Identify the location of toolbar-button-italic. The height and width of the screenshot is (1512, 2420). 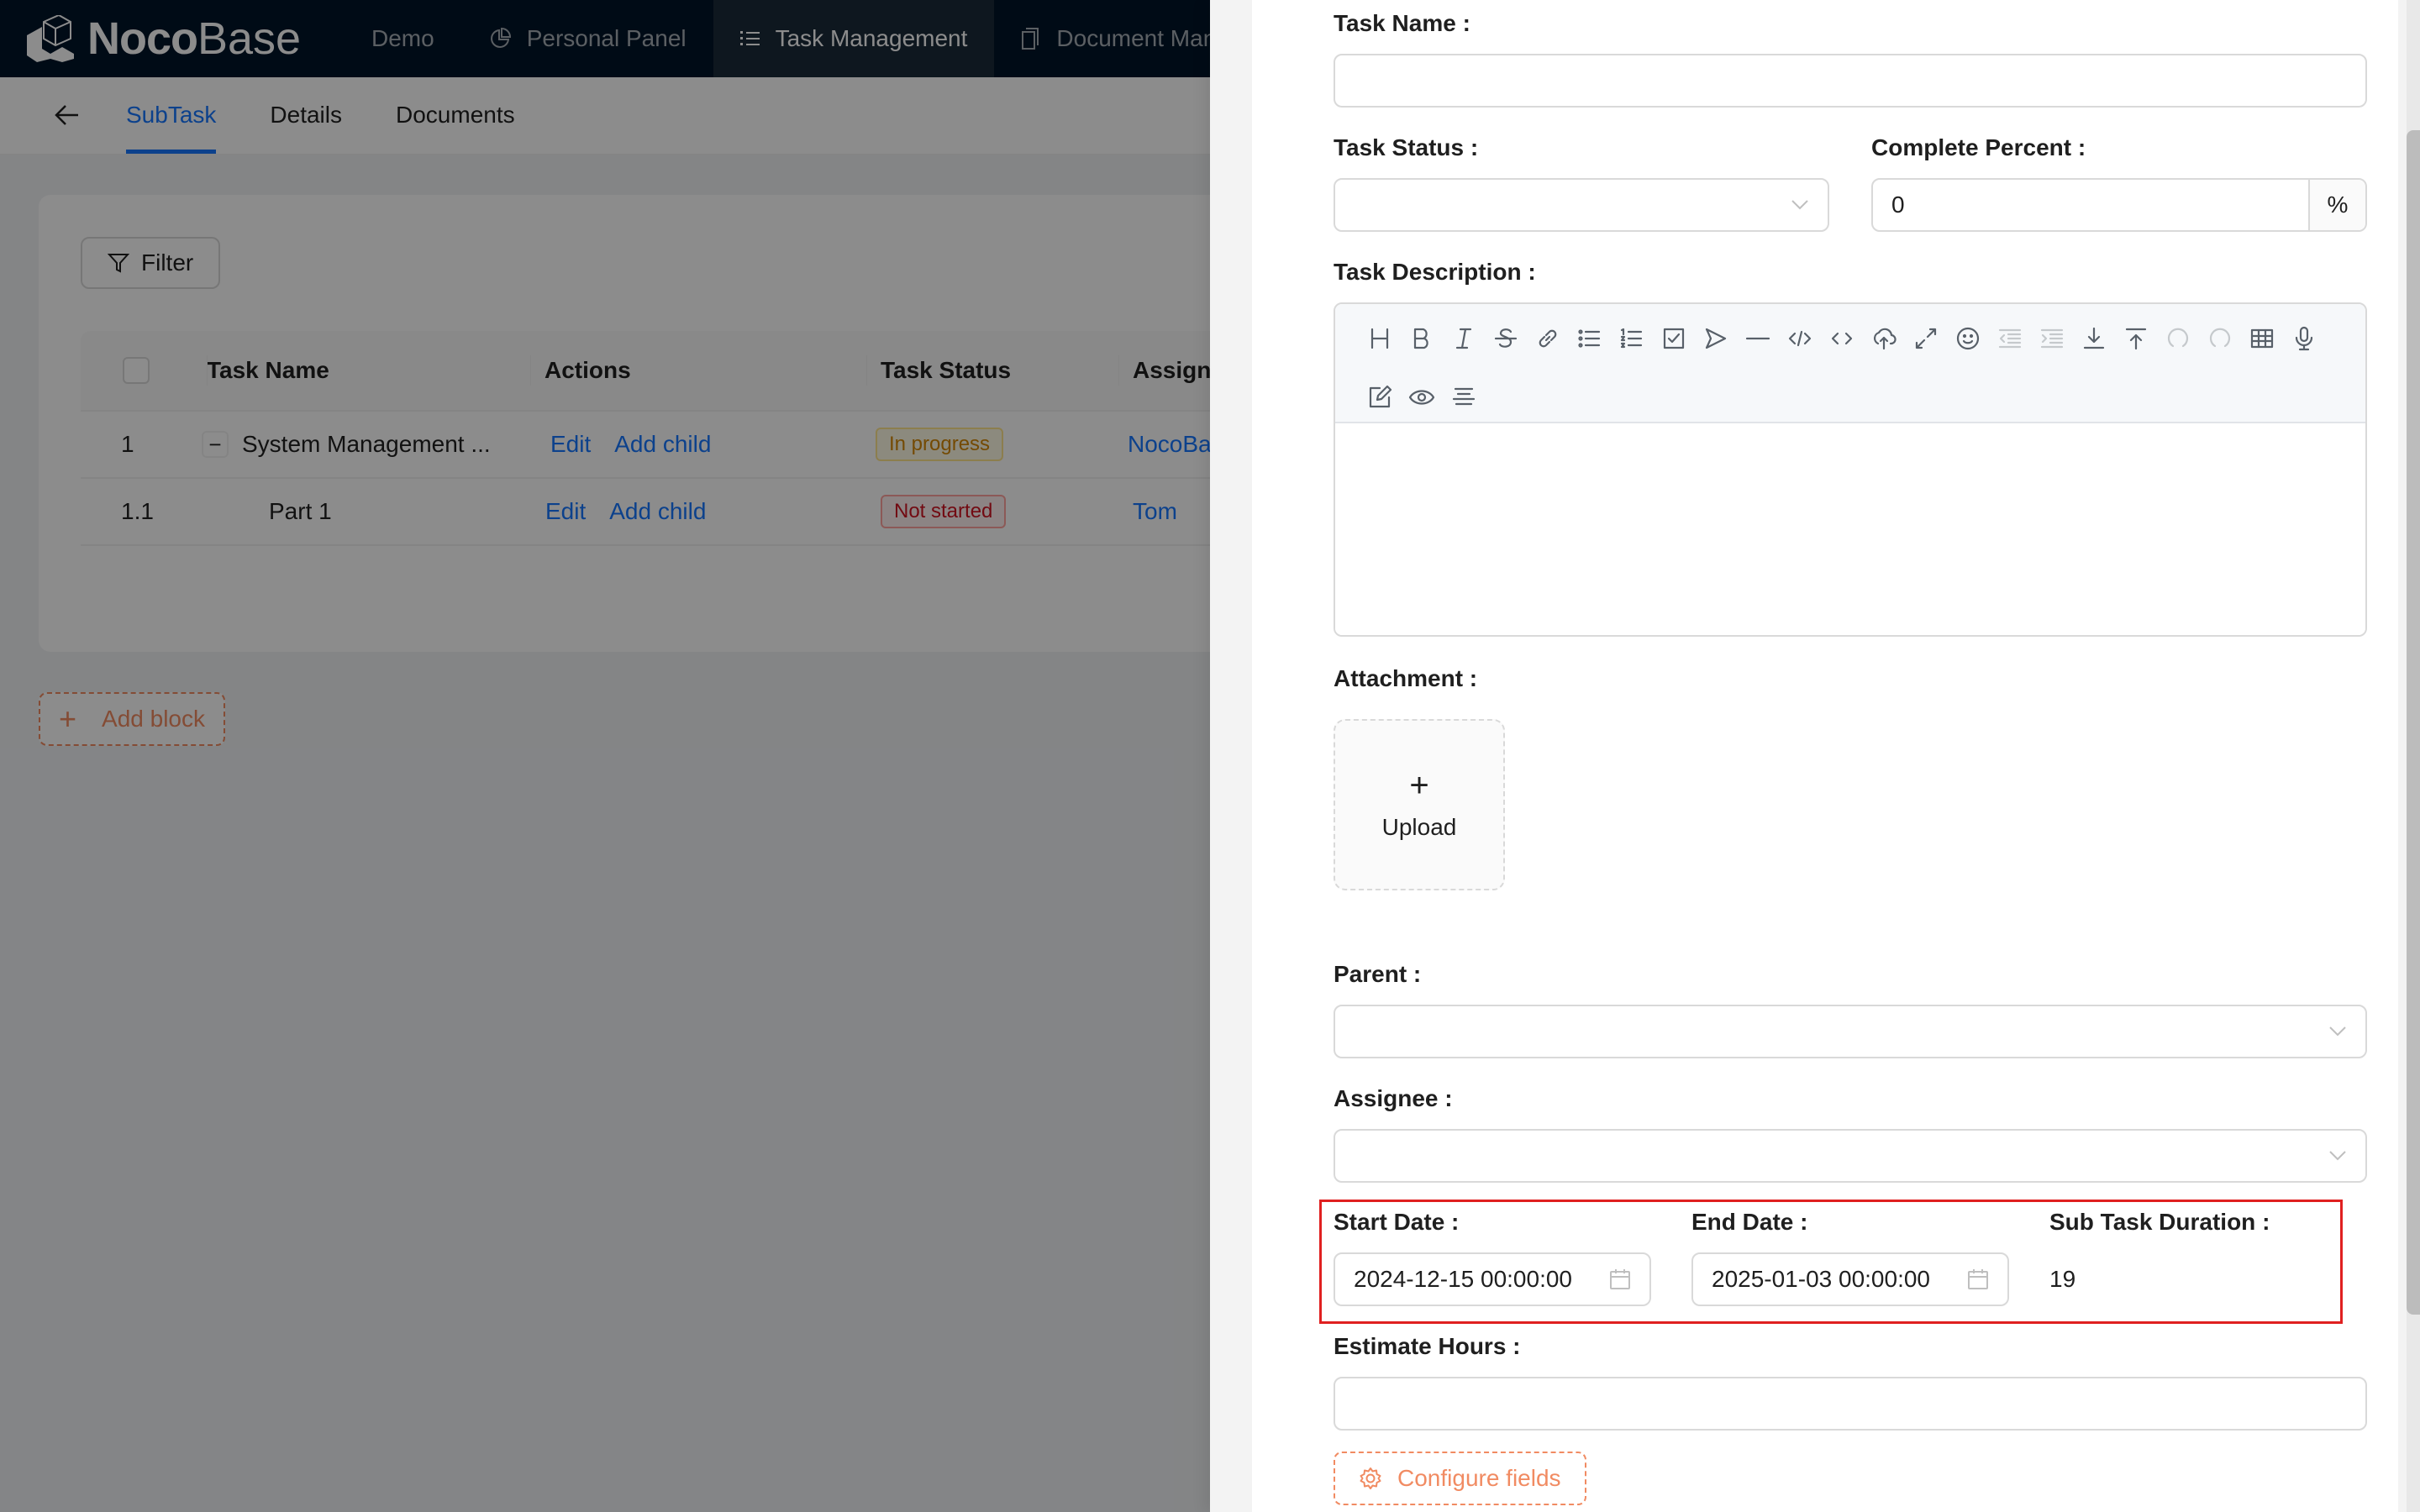
(1464, 339).